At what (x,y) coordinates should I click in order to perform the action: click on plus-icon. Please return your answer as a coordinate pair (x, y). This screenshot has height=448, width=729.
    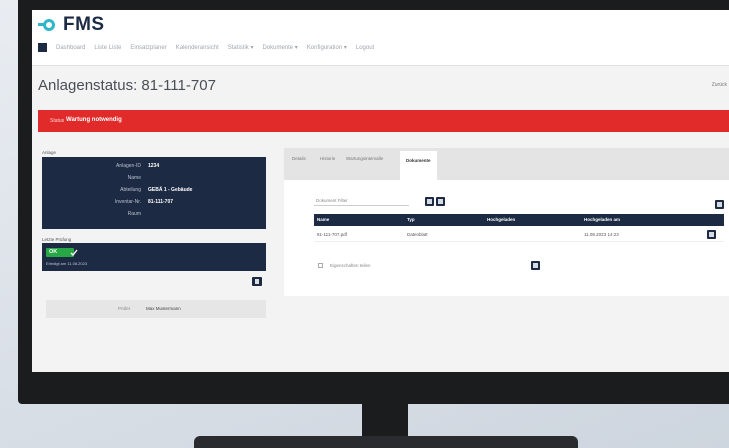
    Looking at the image, I should click on (719, 204).